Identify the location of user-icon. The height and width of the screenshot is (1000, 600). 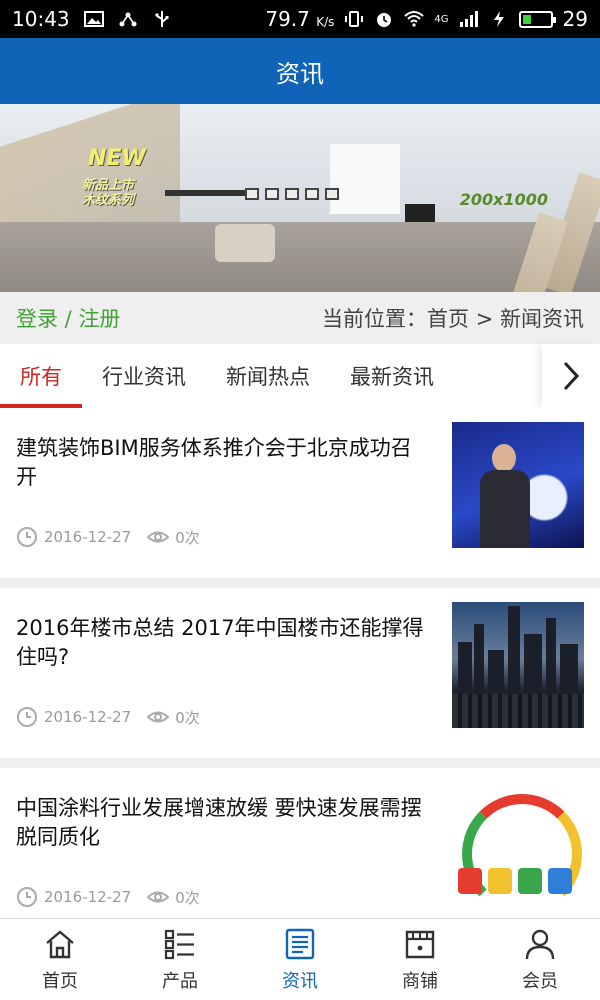
(540, 944).